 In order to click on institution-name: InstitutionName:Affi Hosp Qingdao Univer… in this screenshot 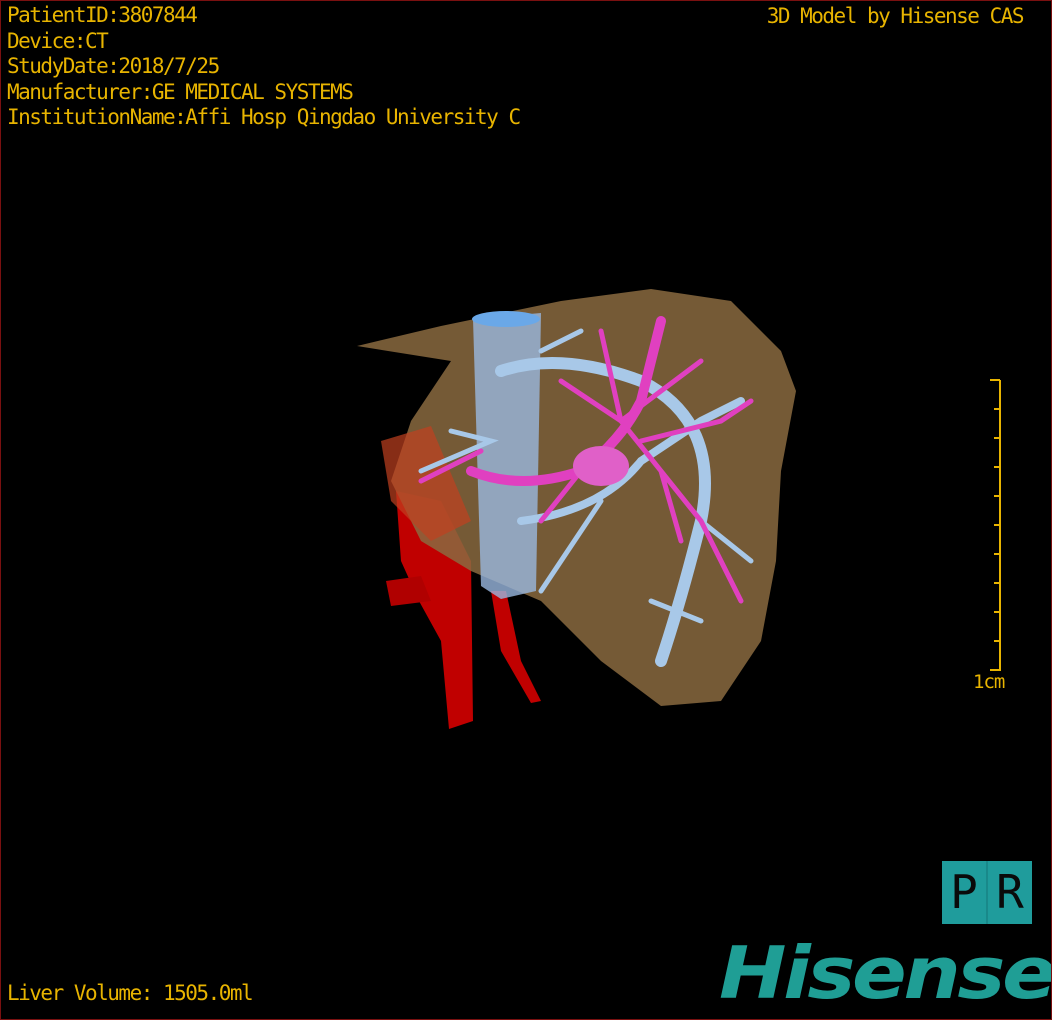, I will do `click(264, 117)`.